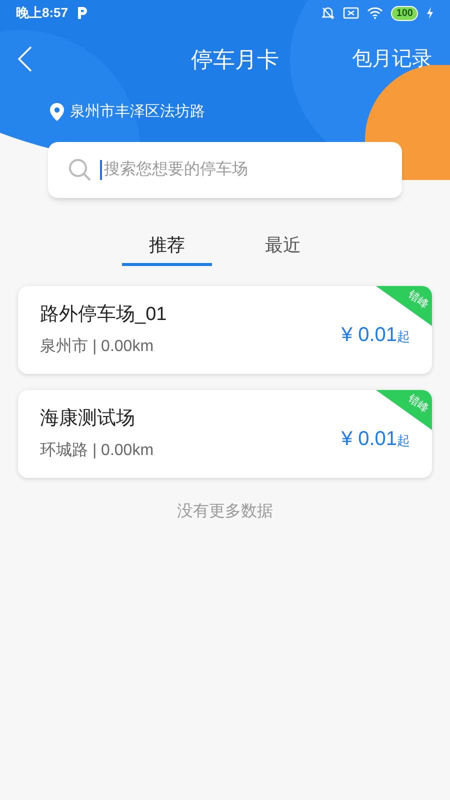 The height and width of the screenshot is (800, 450). Describe the element at coordinates (101, 170) in the screenshot. I see `text-cursor` at that location.